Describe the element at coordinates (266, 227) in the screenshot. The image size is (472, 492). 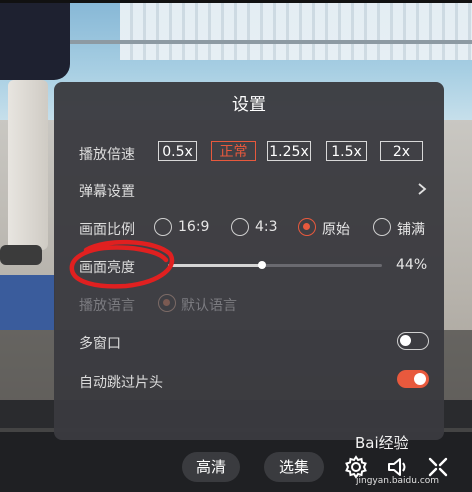
I see `aspect-label-4-3: 4:3` at that location.